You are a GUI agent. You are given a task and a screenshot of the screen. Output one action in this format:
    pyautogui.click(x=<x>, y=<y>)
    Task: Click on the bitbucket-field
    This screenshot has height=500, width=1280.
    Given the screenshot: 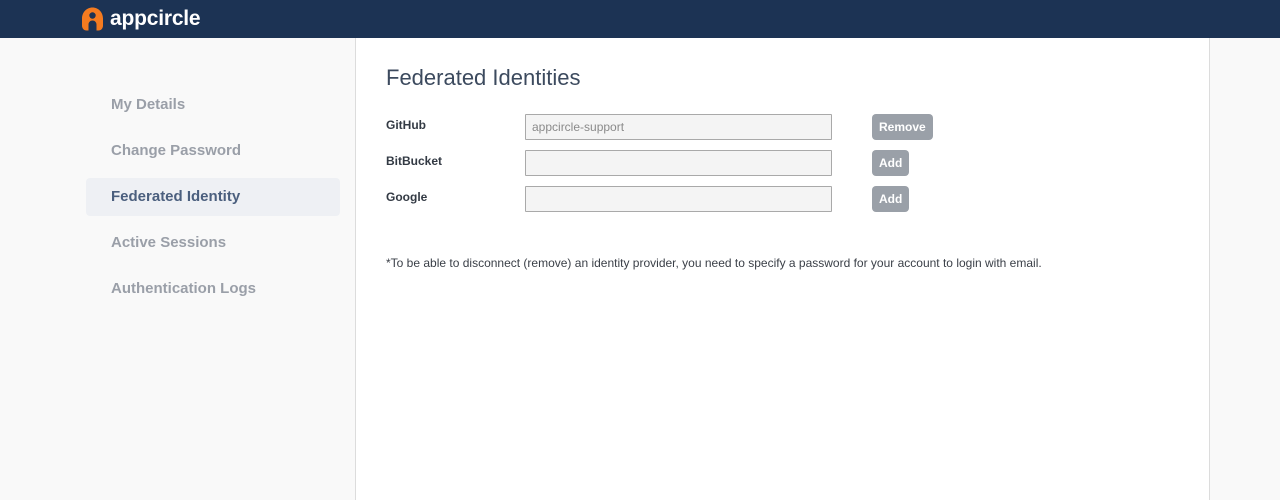 What is the action you would take?
    pyautogui.click(x=678, y=163)
    